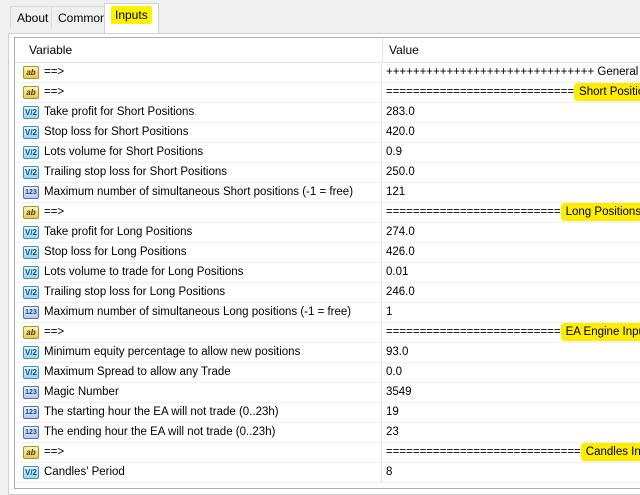  I want to click on value-text: 0.0, so click(394, 372).